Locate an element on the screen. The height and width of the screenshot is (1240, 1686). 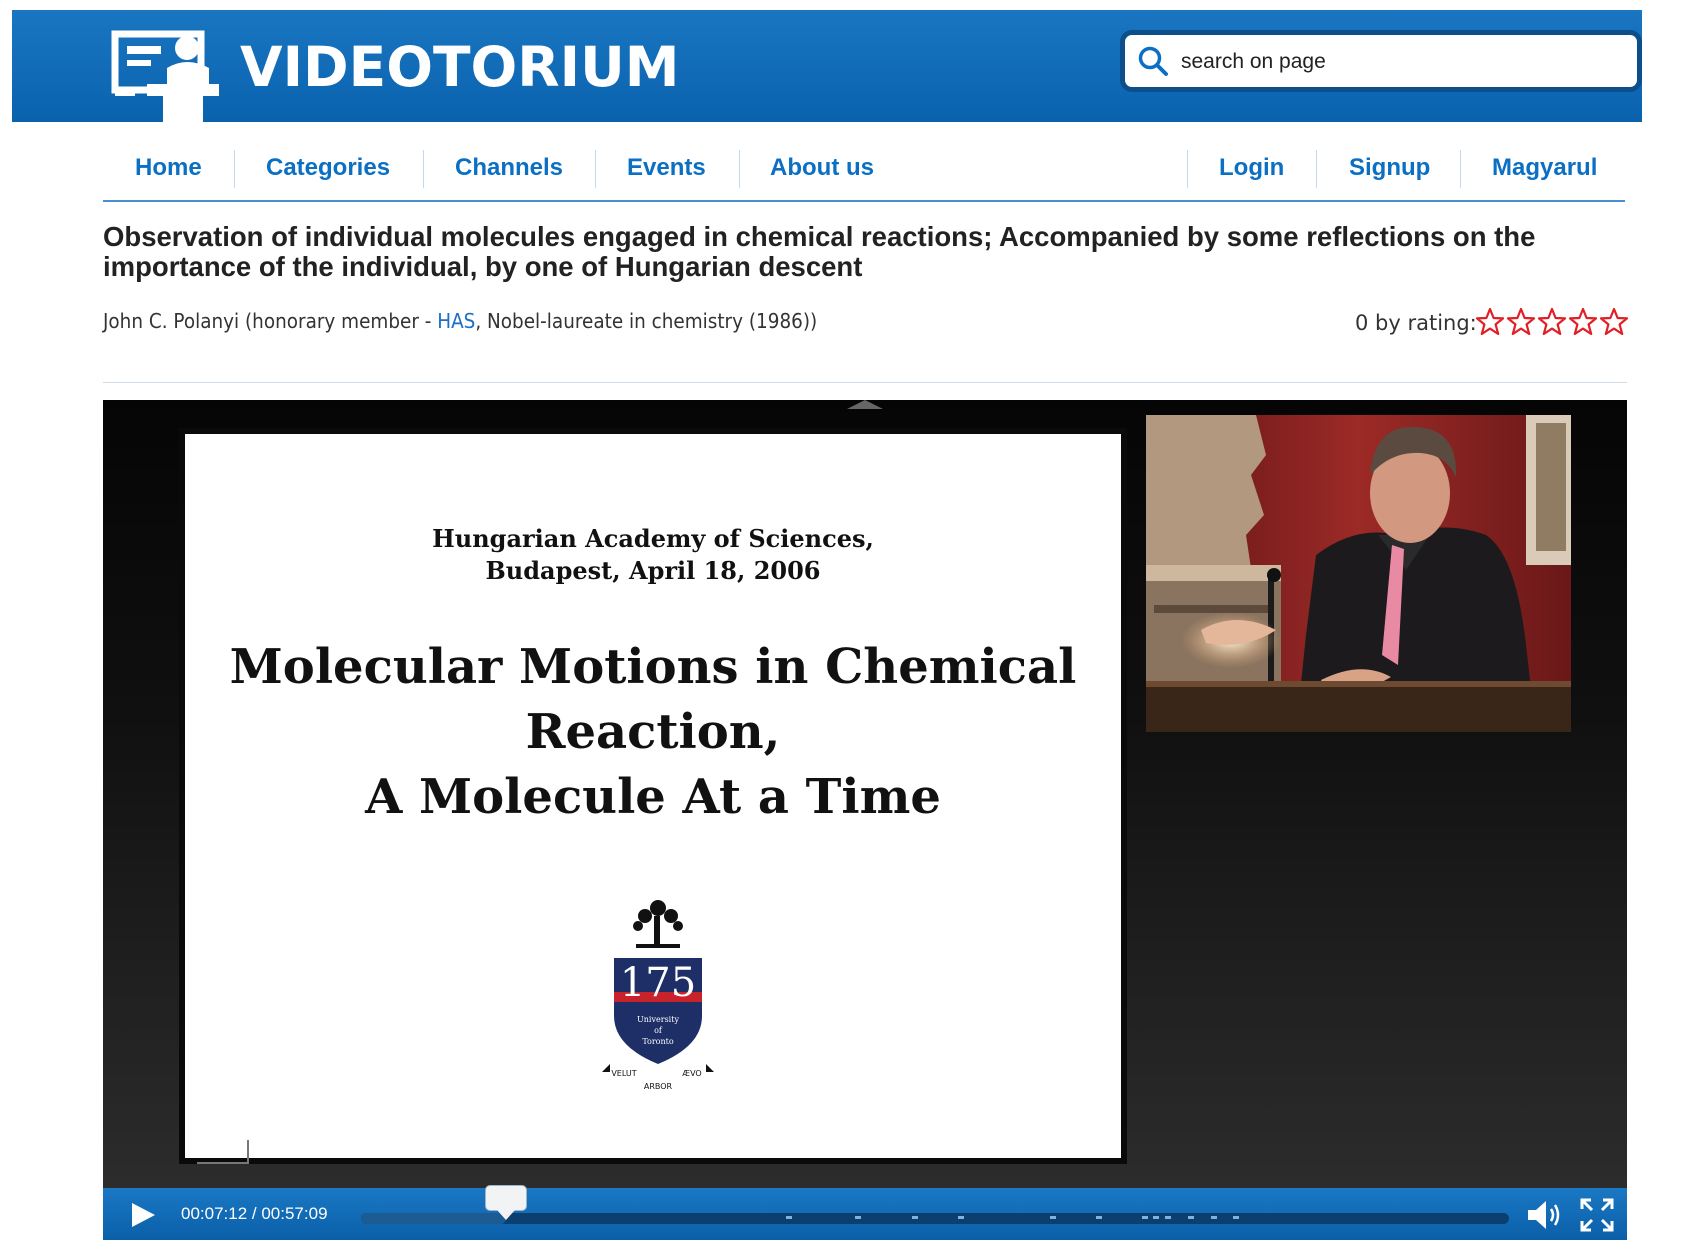
crest-number: 175 is located at coordinates (658, 983).